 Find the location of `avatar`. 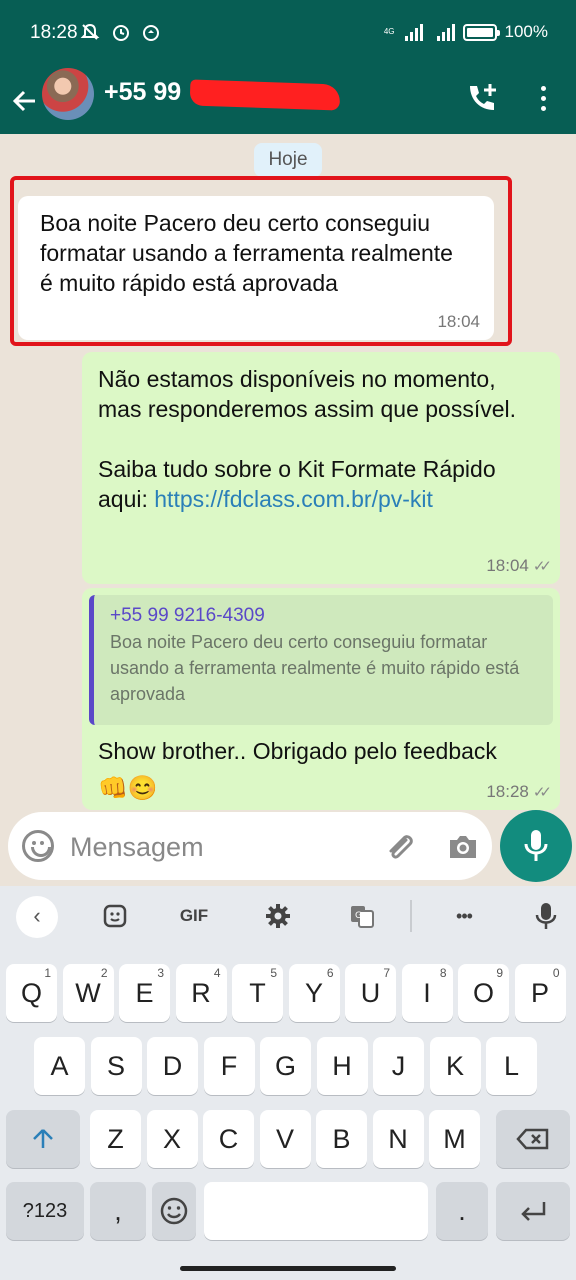

avatar is located at coordinates (68, 94).